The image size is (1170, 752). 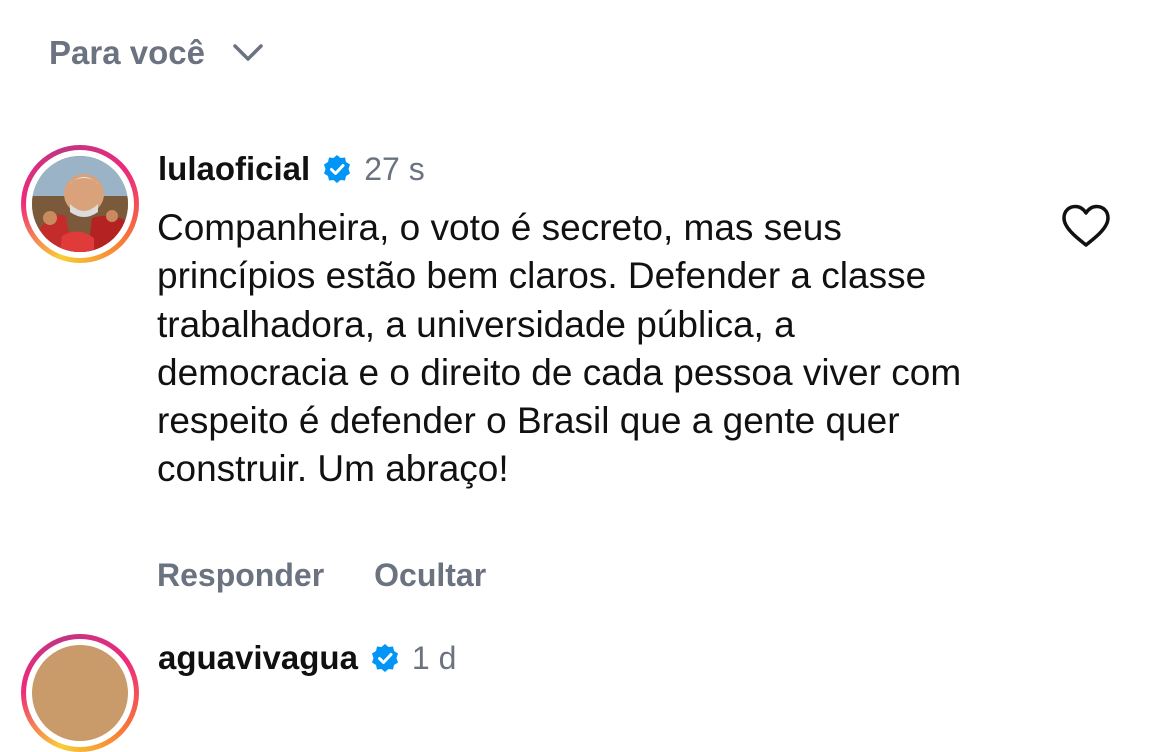 I want to click on comment-actions: Responder Ocultar, so click(x=321, y=575).